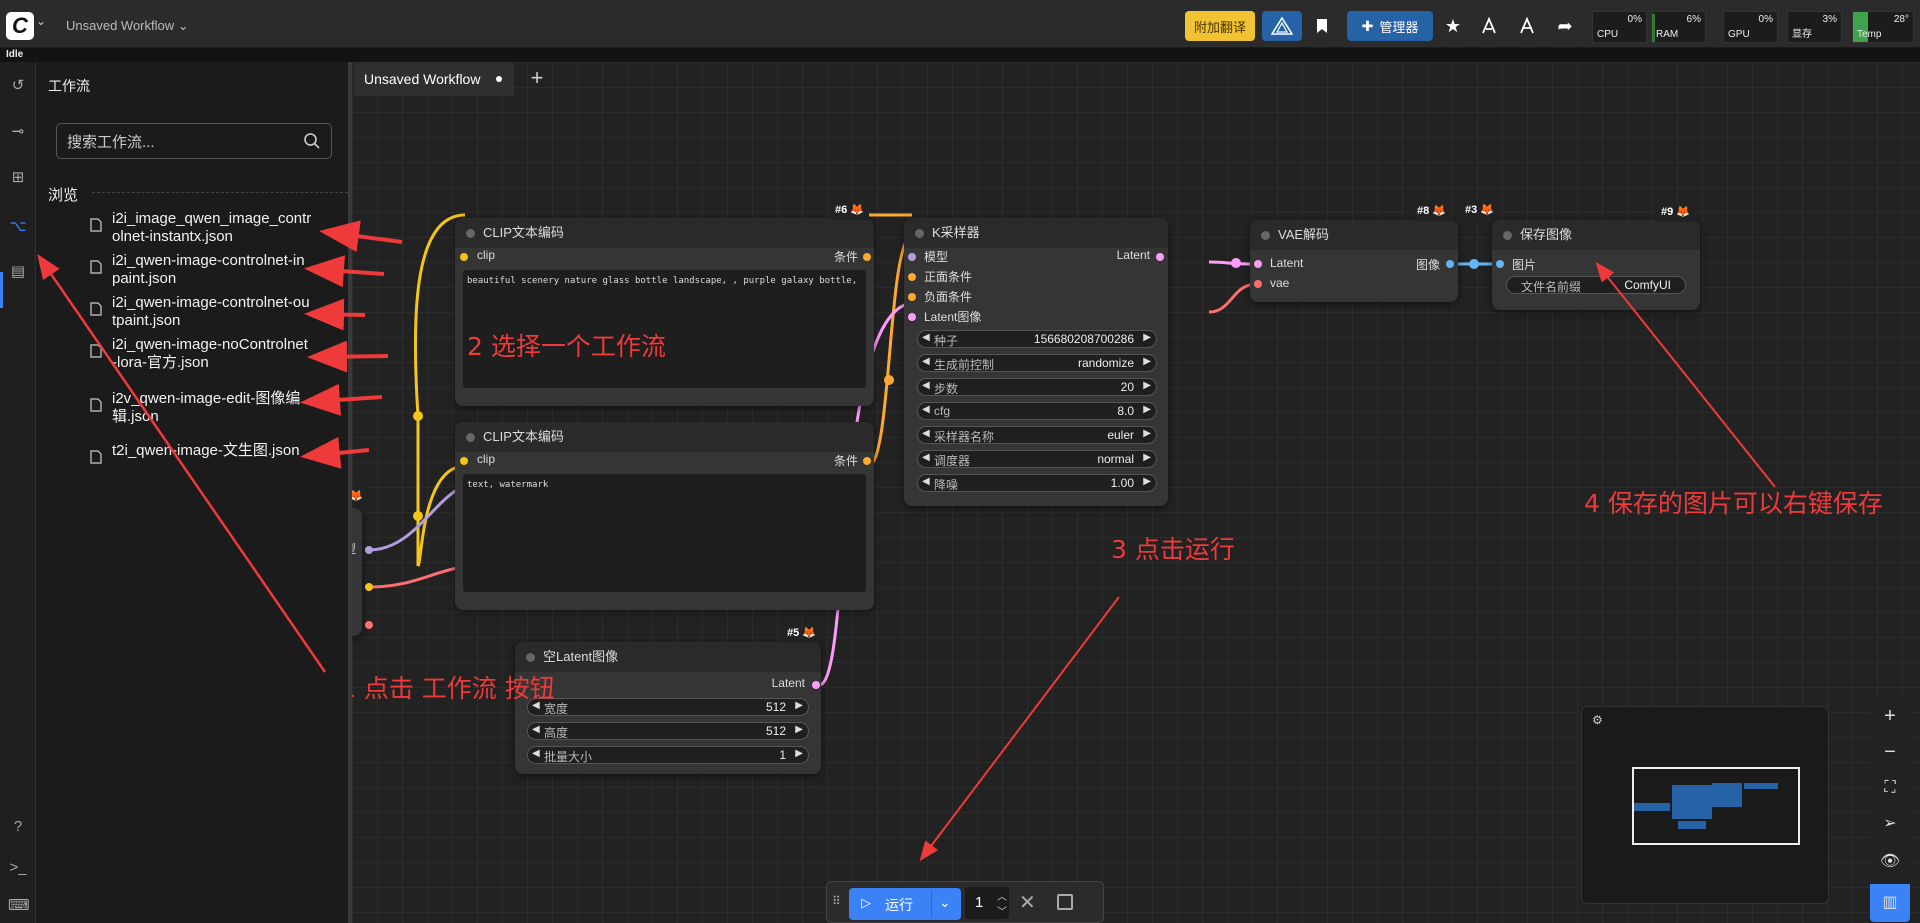 The image size is (1920, 923). What do you see at coordinates (664, 533) in the screenshot?
I see `negative-prompt-textarea: text, watermark` at bounding box center [664, 533].